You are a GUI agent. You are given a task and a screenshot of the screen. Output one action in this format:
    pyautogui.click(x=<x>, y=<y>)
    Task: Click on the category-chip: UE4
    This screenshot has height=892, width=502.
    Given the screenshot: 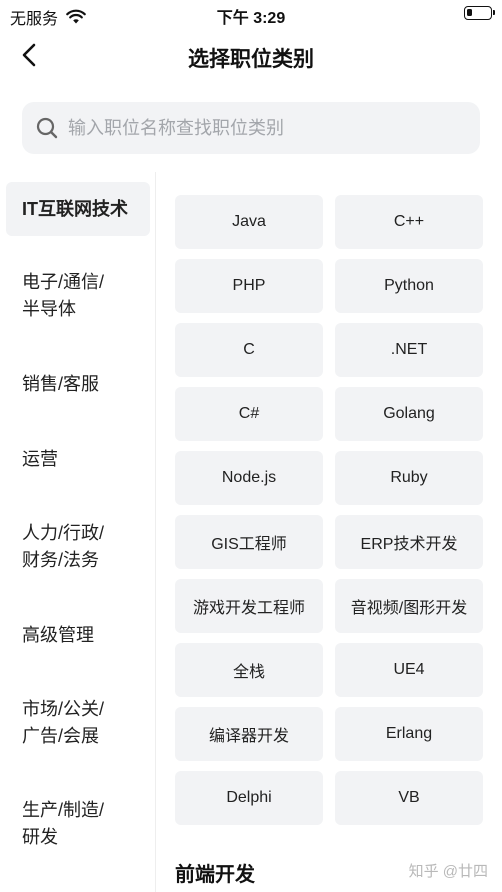 What is the action you would take?
    pyautogui.click(x=409, y=670)
    